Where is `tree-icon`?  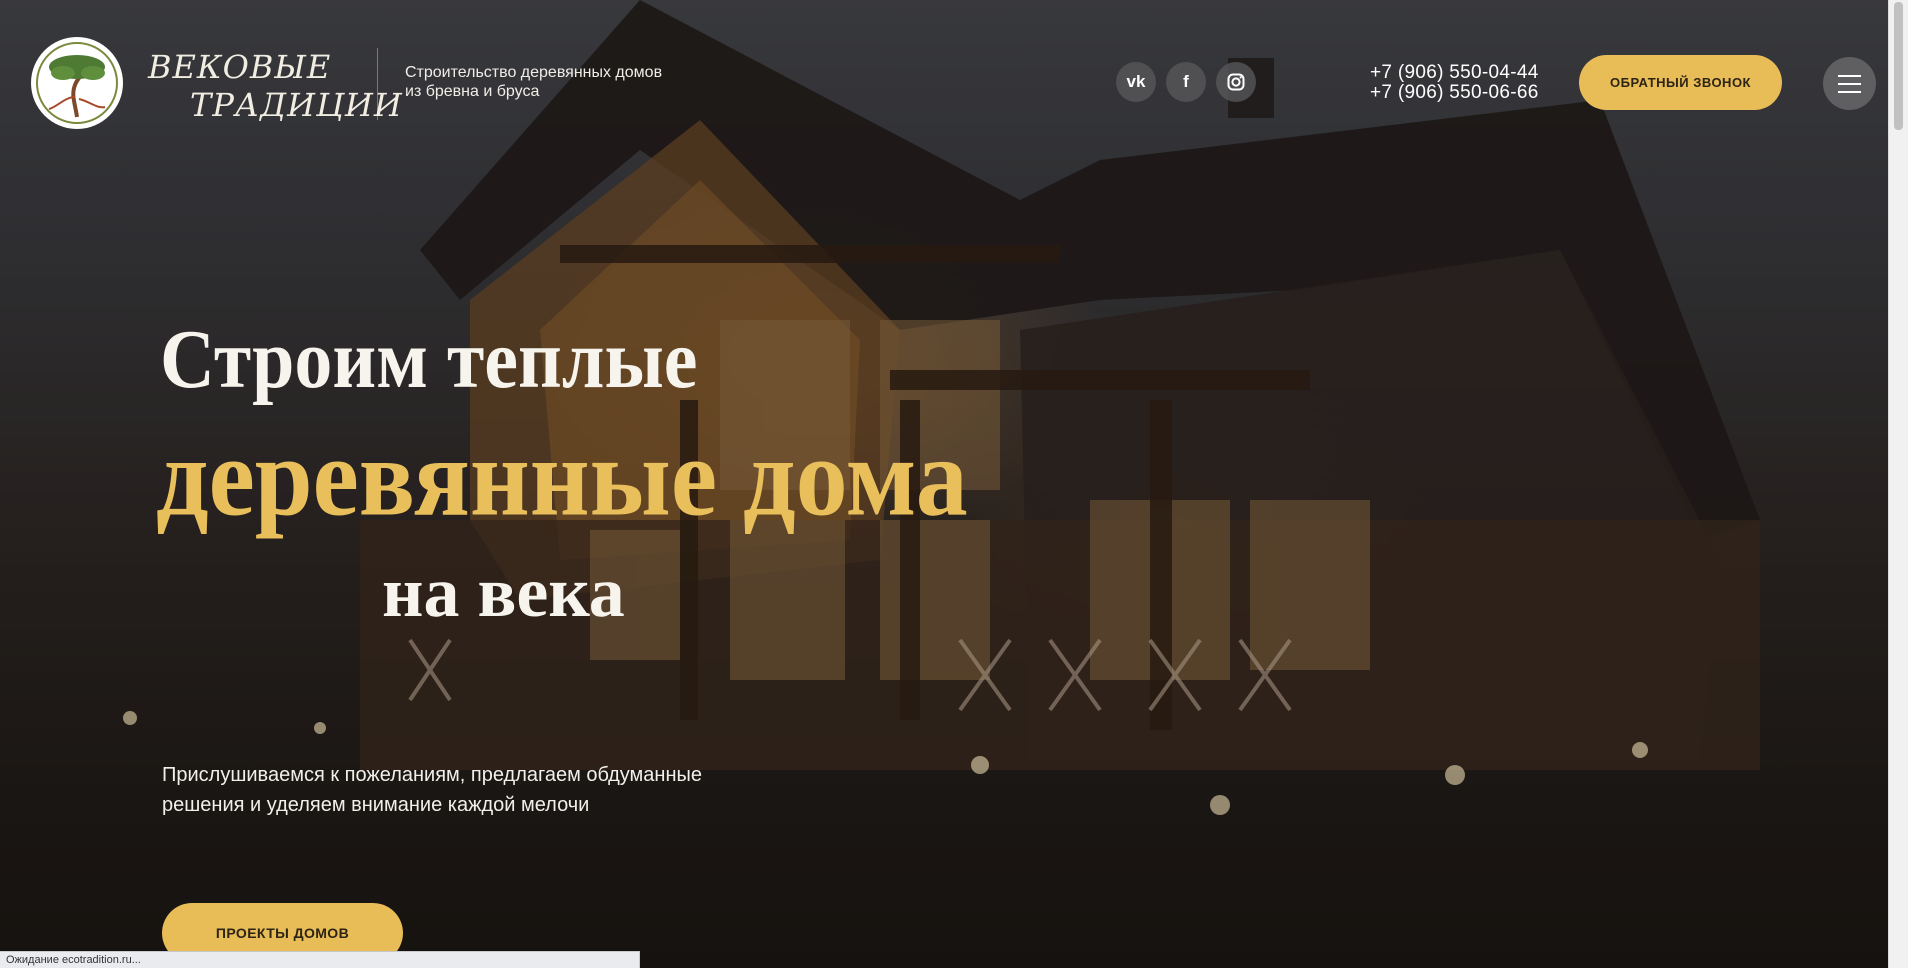
tree-icon is located at coordinates (77, 83).